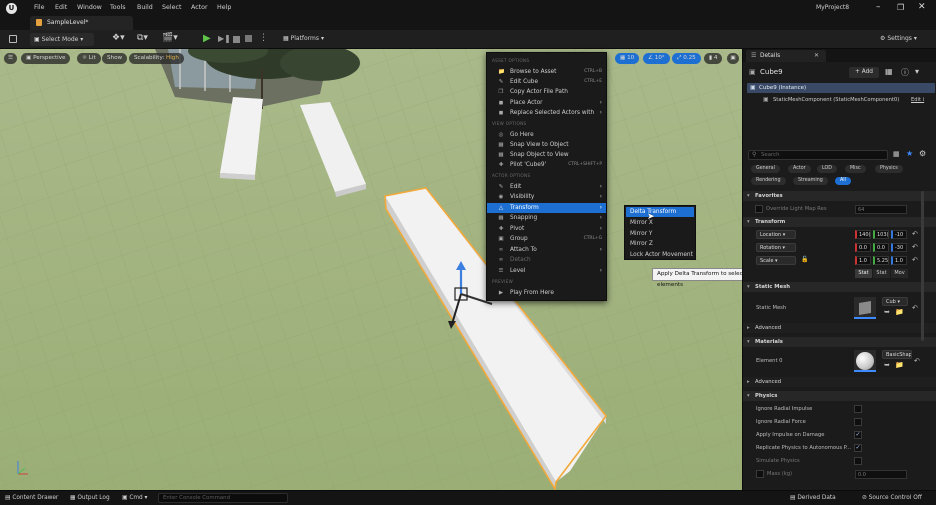 This screenshot has height=505, width=936. I want to click on maximize-icon: ❐, so click(900, 7).